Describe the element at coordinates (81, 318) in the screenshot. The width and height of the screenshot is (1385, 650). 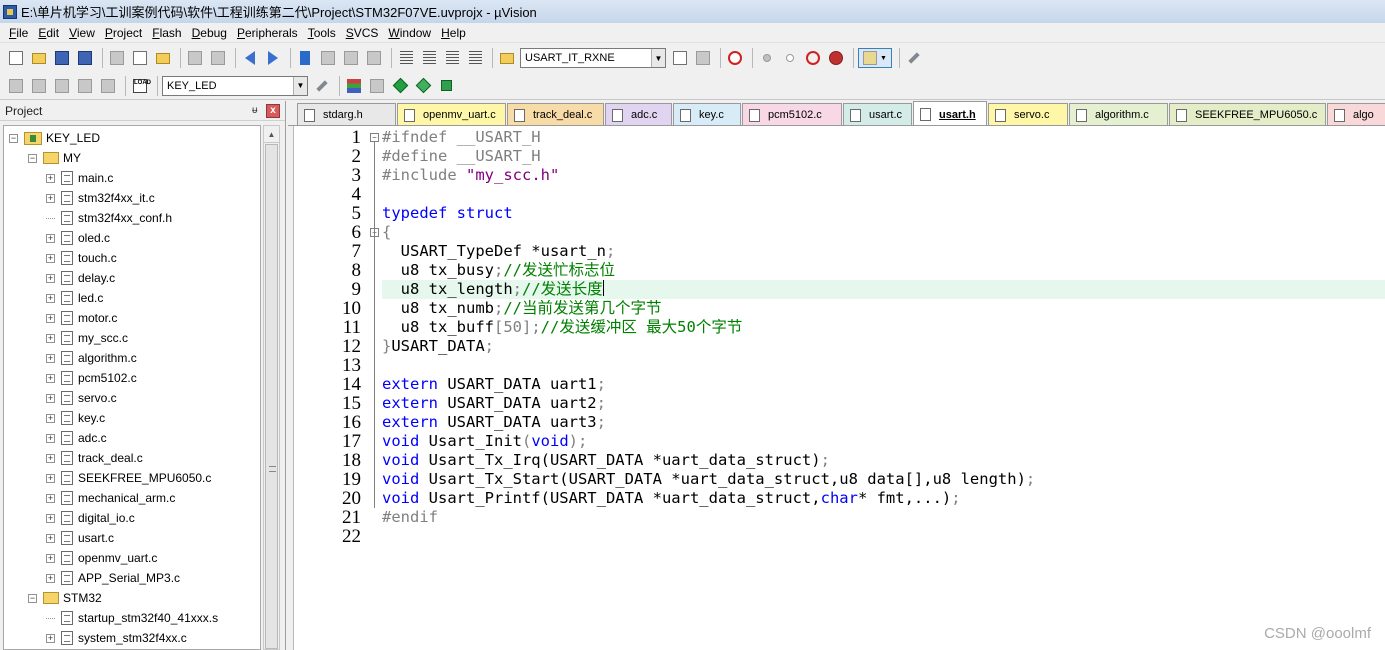
I see `tree-file-item: + motor.c` at that location.